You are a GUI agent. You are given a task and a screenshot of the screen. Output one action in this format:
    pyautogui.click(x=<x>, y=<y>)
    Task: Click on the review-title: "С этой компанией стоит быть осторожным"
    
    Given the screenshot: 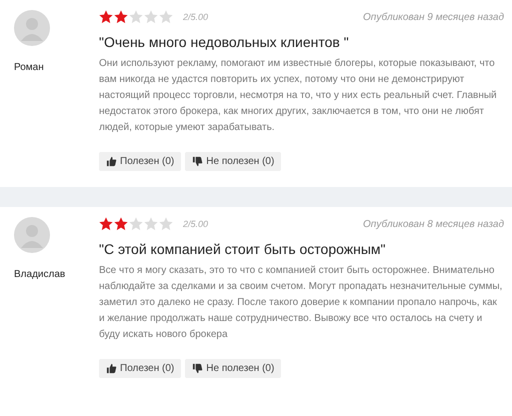 What is the action you would take?
    pyautogui.click(x=243, y=249)
    